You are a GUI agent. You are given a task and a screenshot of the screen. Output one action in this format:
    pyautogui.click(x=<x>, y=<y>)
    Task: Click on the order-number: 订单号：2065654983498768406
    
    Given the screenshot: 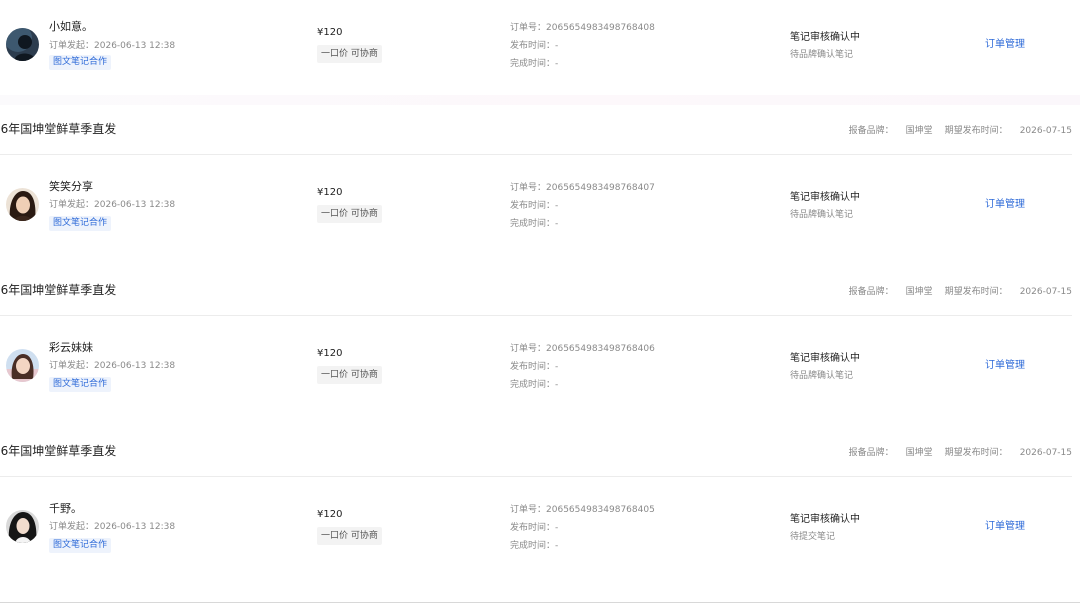 What is the action you would take?
    pyautogui.click(x=582, y=349)
    